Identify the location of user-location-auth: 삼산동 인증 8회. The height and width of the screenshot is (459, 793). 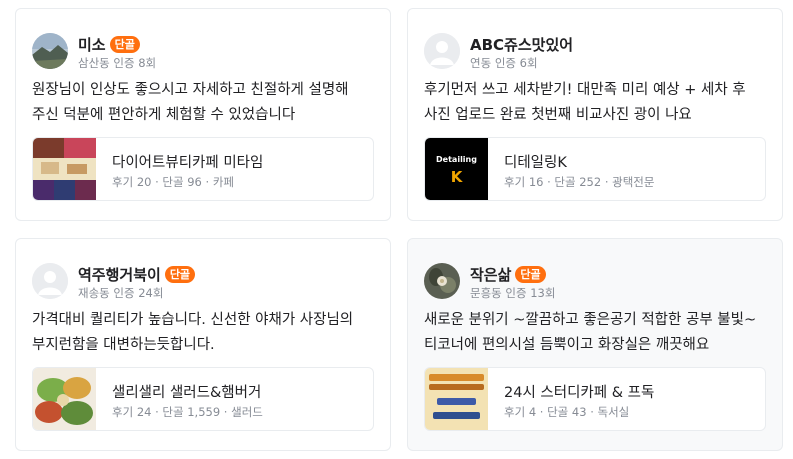
(117, 63).